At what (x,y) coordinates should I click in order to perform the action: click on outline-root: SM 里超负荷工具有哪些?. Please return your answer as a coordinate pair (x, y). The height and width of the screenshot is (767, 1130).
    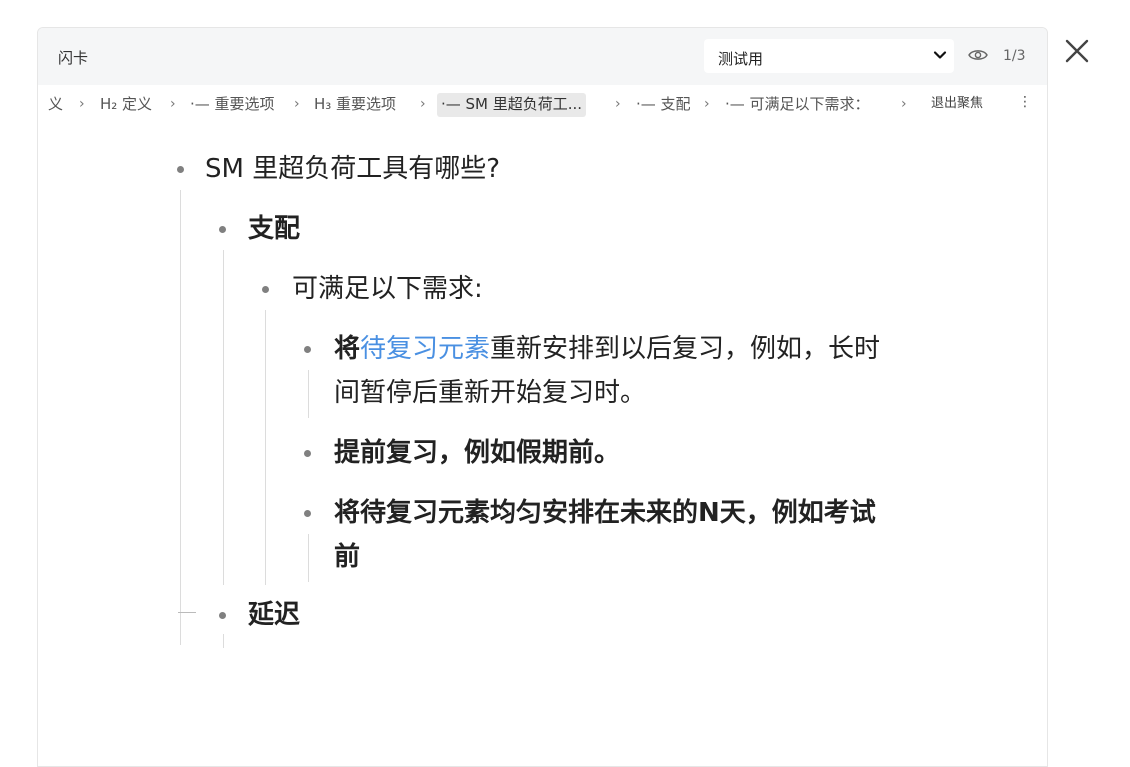
    Looking at the image, I should click on (353, 169).